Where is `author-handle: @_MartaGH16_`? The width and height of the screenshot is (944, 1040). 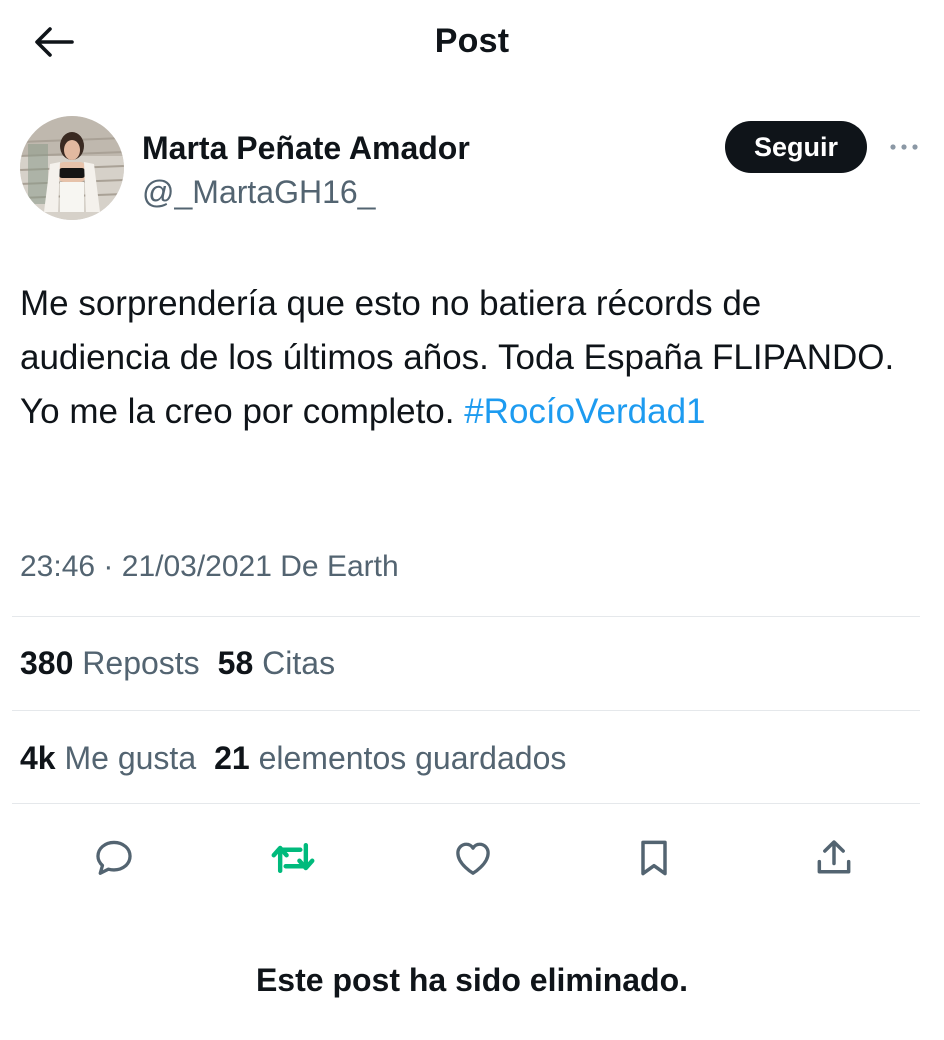
author-handle: @_MartaGH16_ is located at coordinates (258, 192).